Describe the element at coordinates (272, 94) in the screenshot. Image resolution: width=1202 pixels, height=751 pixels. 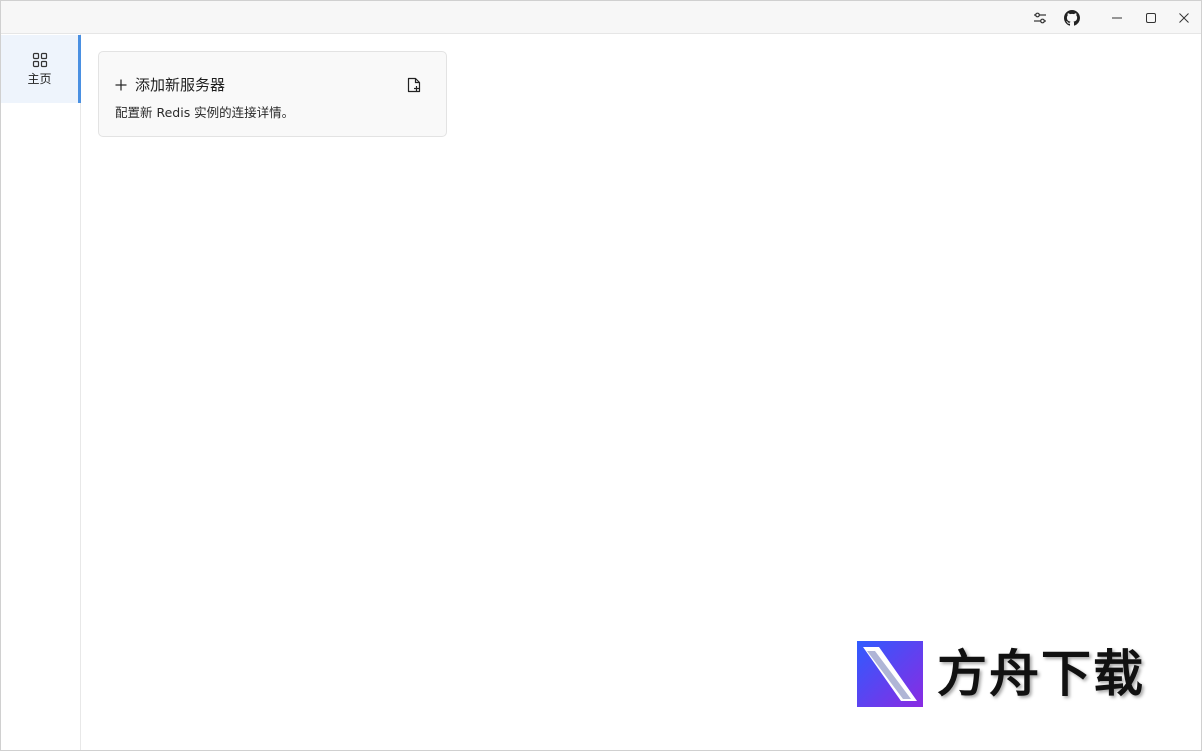
I see `add-server-card: 添加新服务器 配置新 Redis 实例的连接详情。` at that location.